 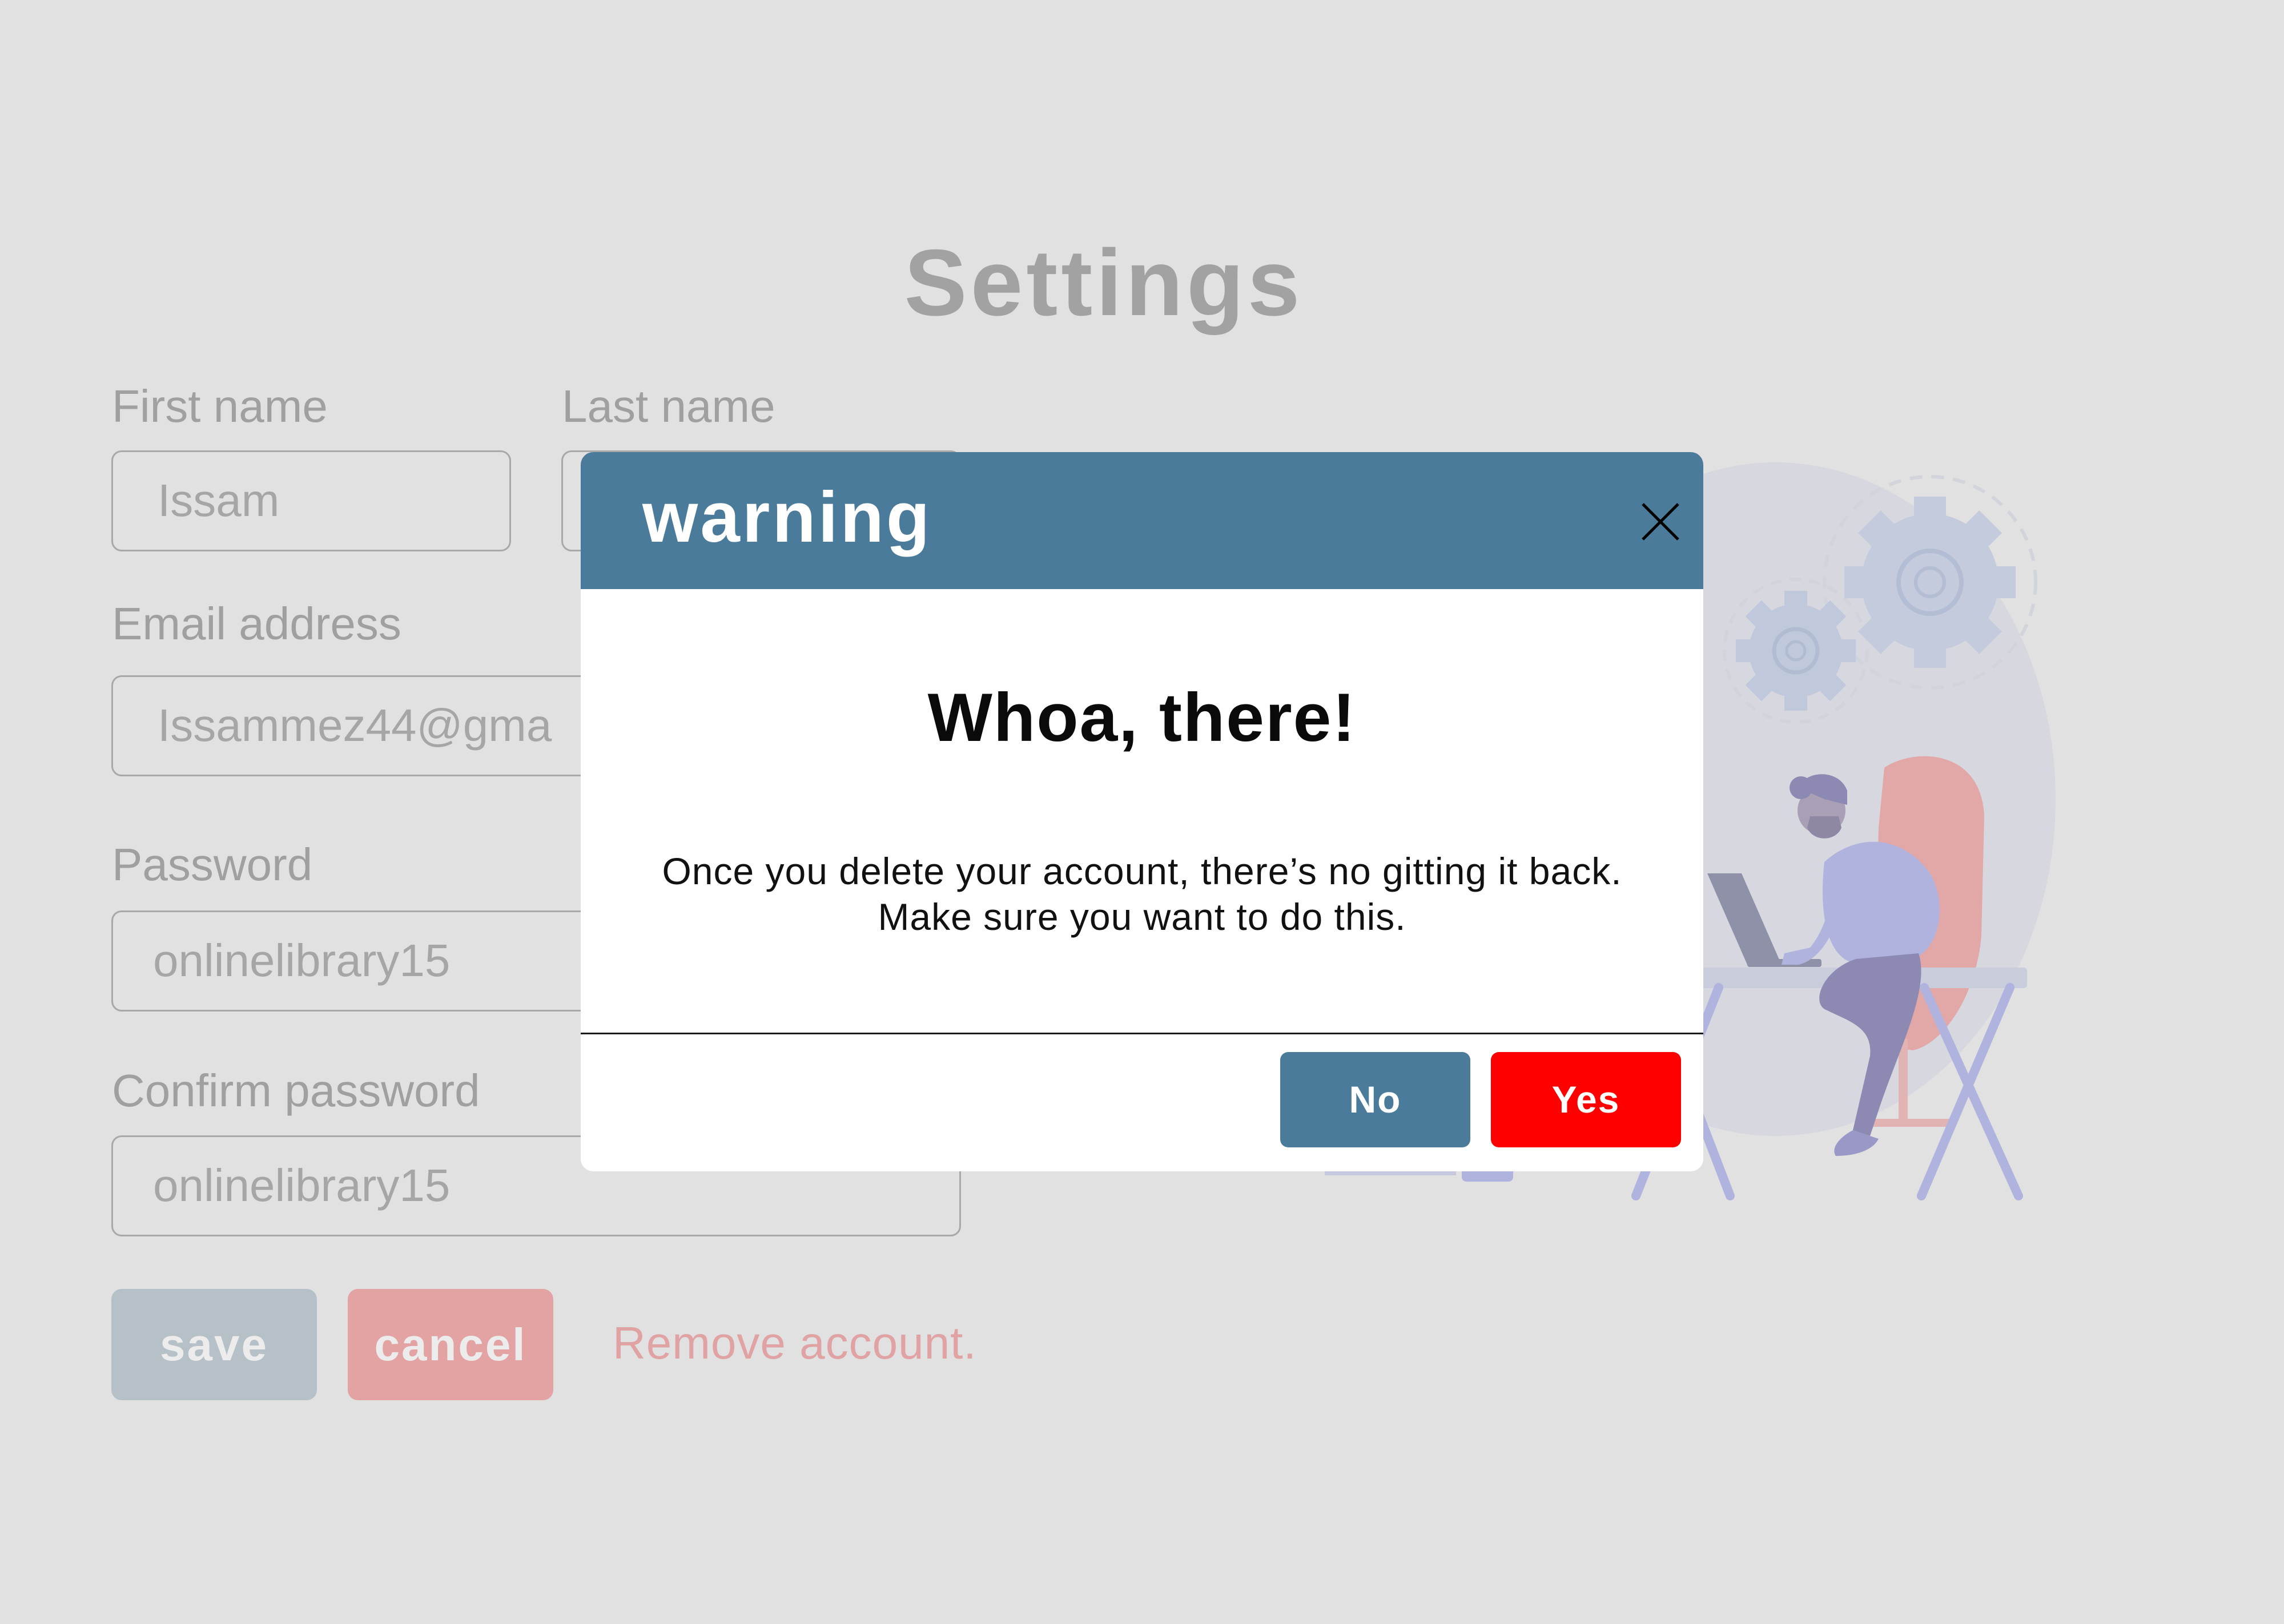 What do you see at coordinates (1660, 522) in the screenshot?
I see `close-icon` at bounding box center [1660, 522].